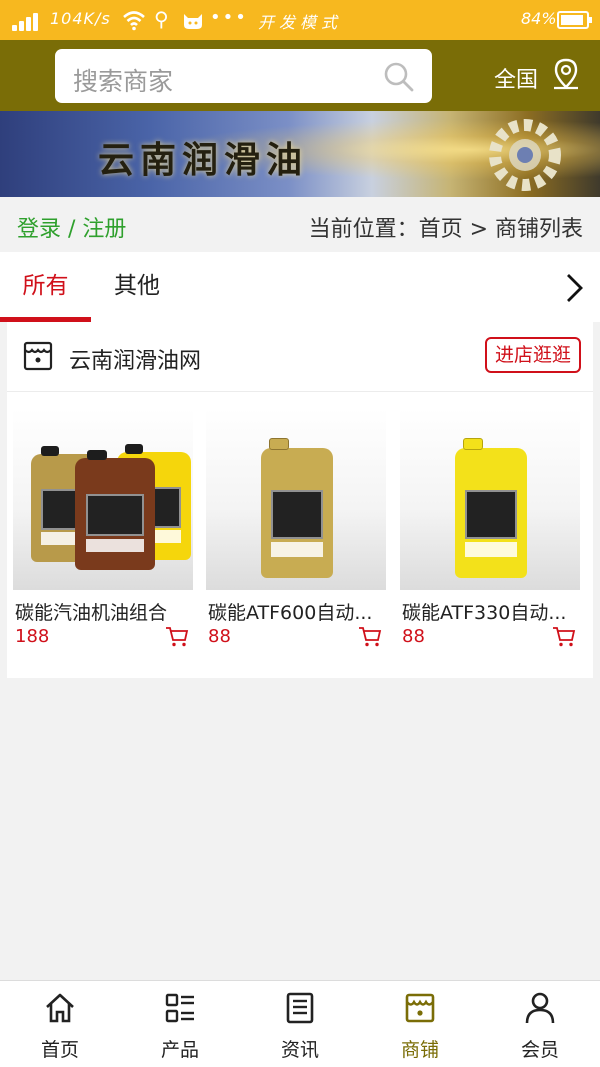  Describe the element at coordinates (229, 17) in the screenshot. I see `more-dots-icon: •••` at that location.